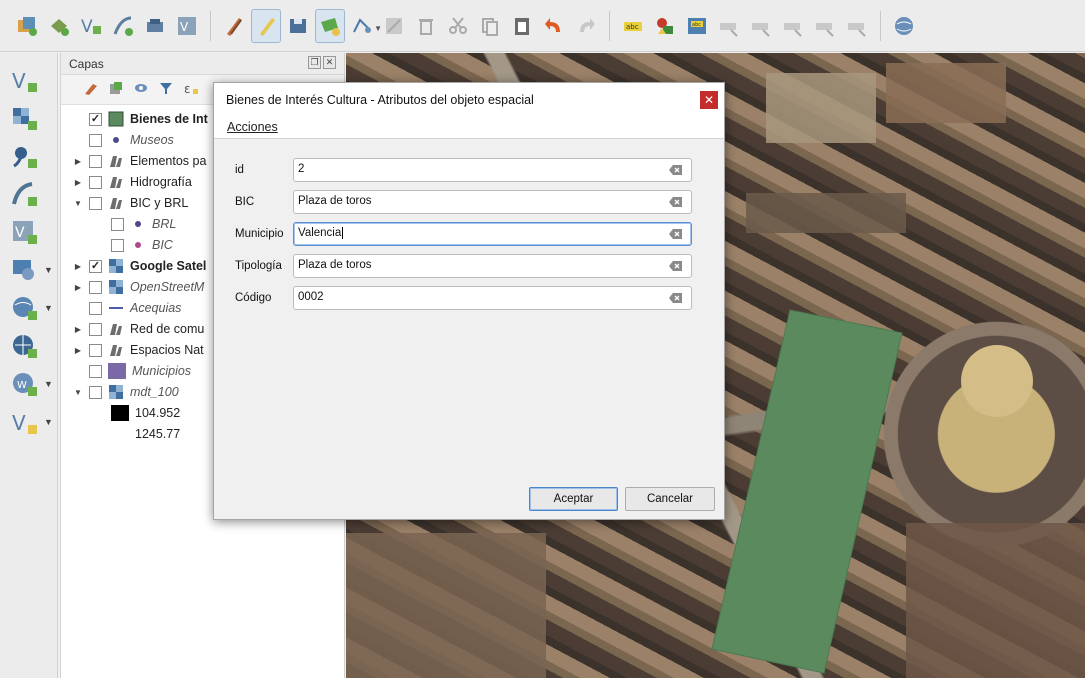 The height and width of the screenshot is (678, 1085). I want to click on filter-icon, so click(166, 89).